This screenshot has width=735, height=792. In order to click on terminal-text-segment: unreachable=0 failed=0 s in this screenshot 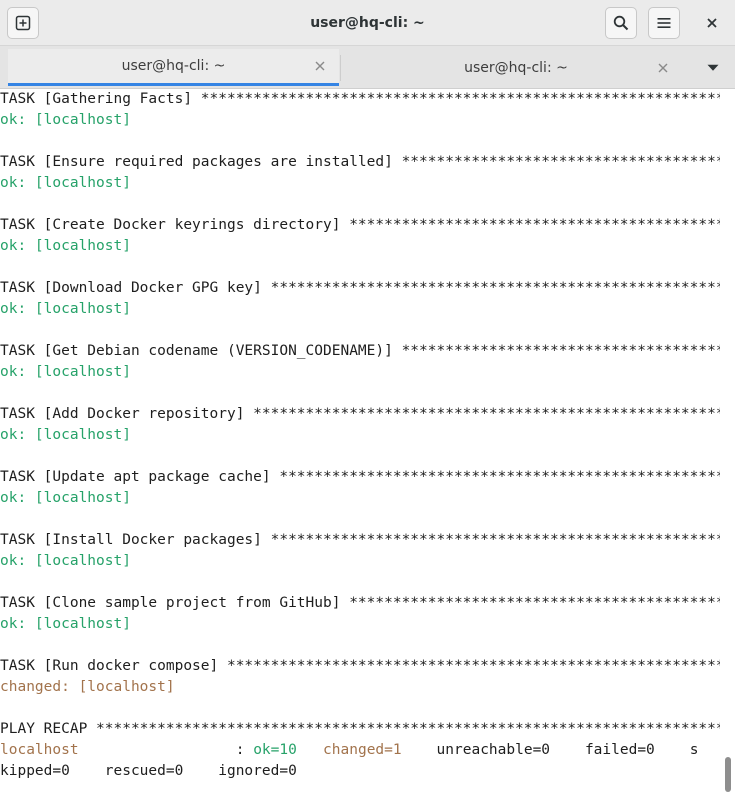, I will do `click(550, 750)`.